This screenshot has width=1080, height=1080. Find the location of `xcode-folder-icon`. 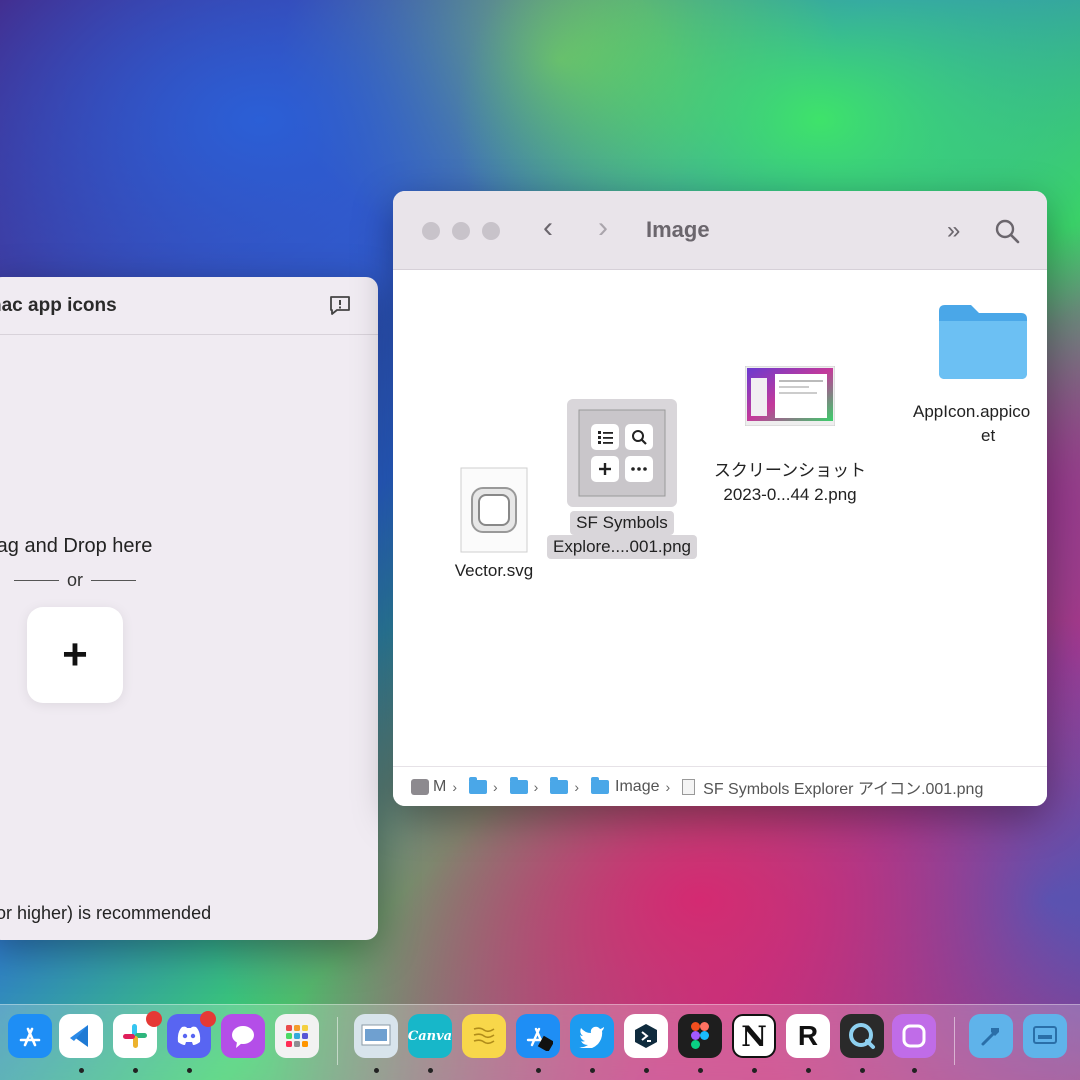

xcode-folder-icon is located at coordinates (991, 1036).